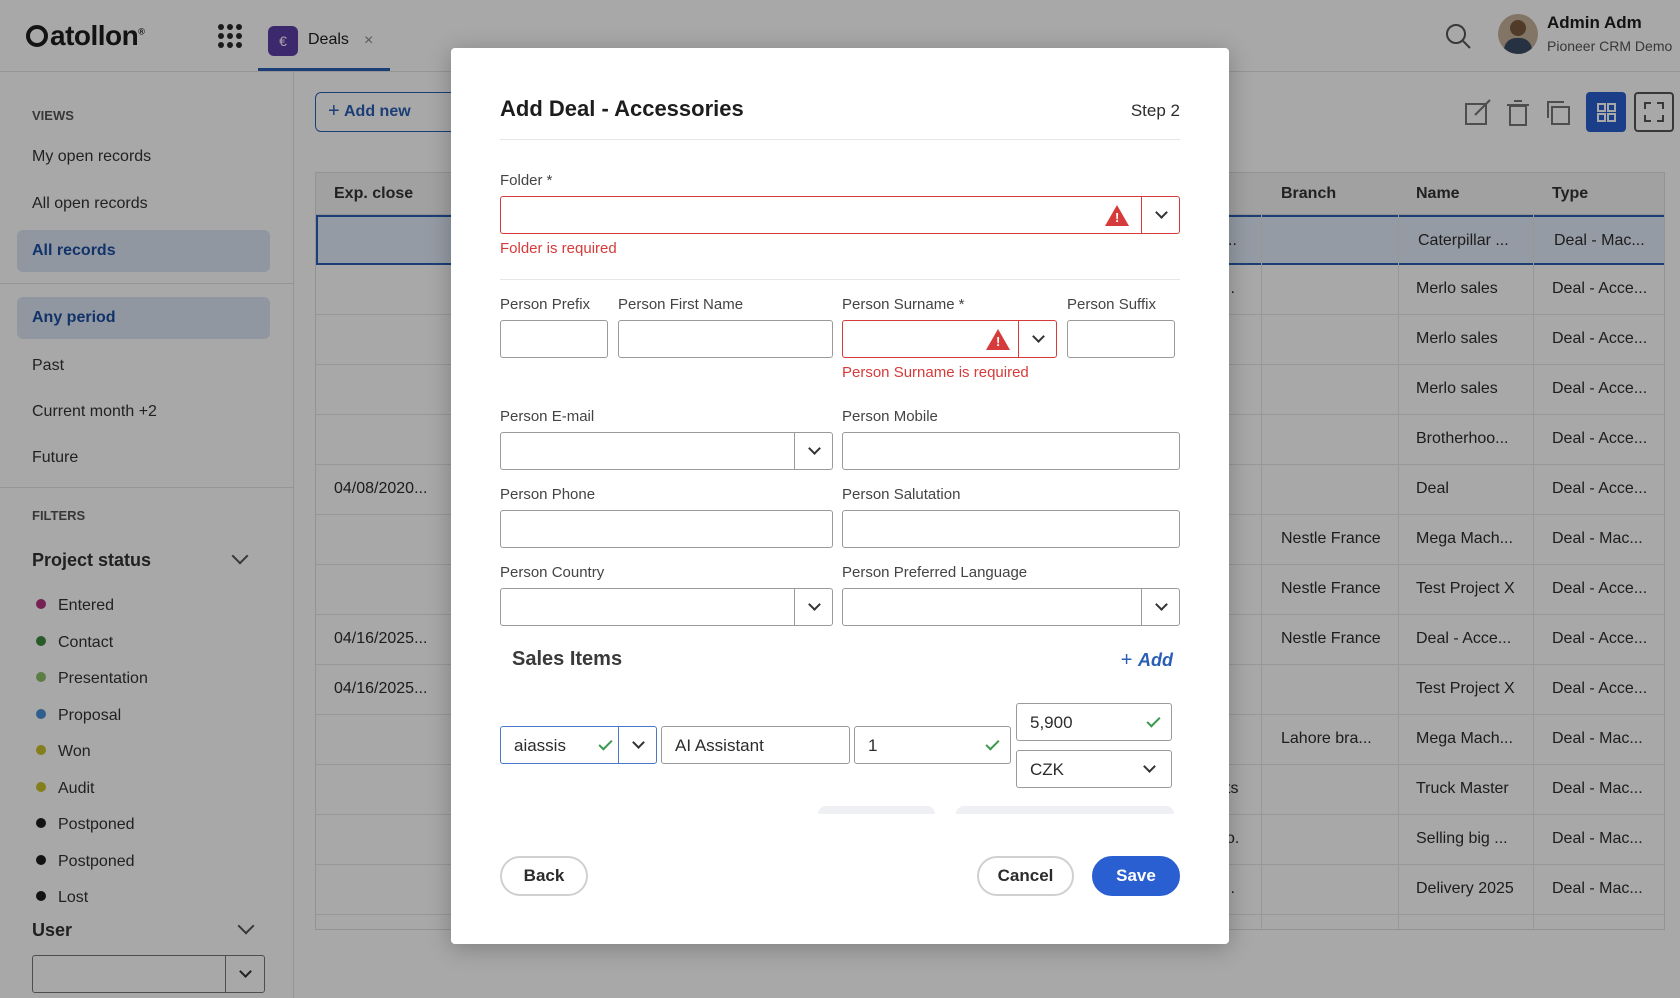  Describe the element at coordinates (755, 745) in the screenshot. I see `sales-item-name-input: AI Assistant` at that location.